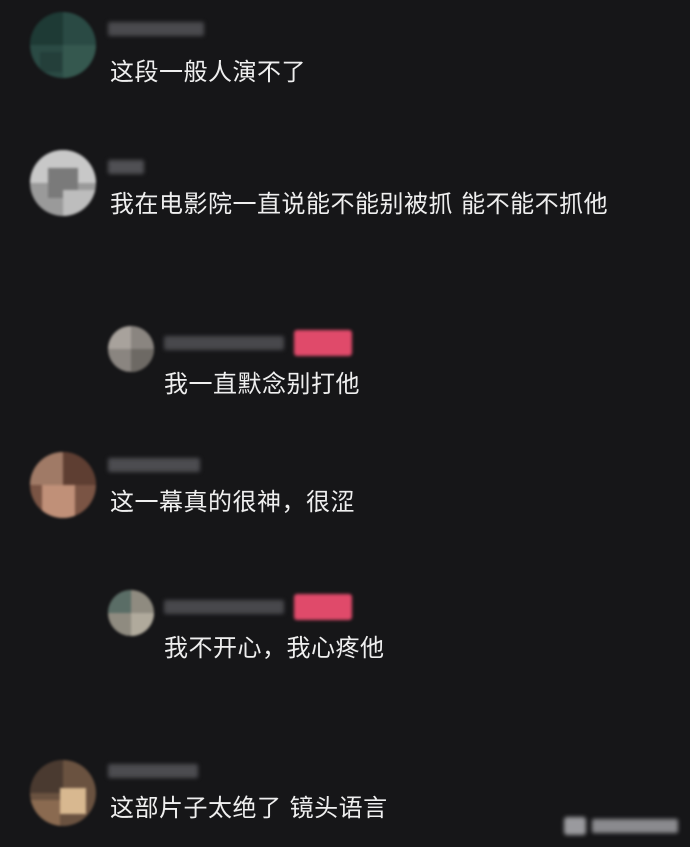 This screenshot has width=690, height=847. I want to click on reply-item: 我一直默念别打他, so click(395, 363).